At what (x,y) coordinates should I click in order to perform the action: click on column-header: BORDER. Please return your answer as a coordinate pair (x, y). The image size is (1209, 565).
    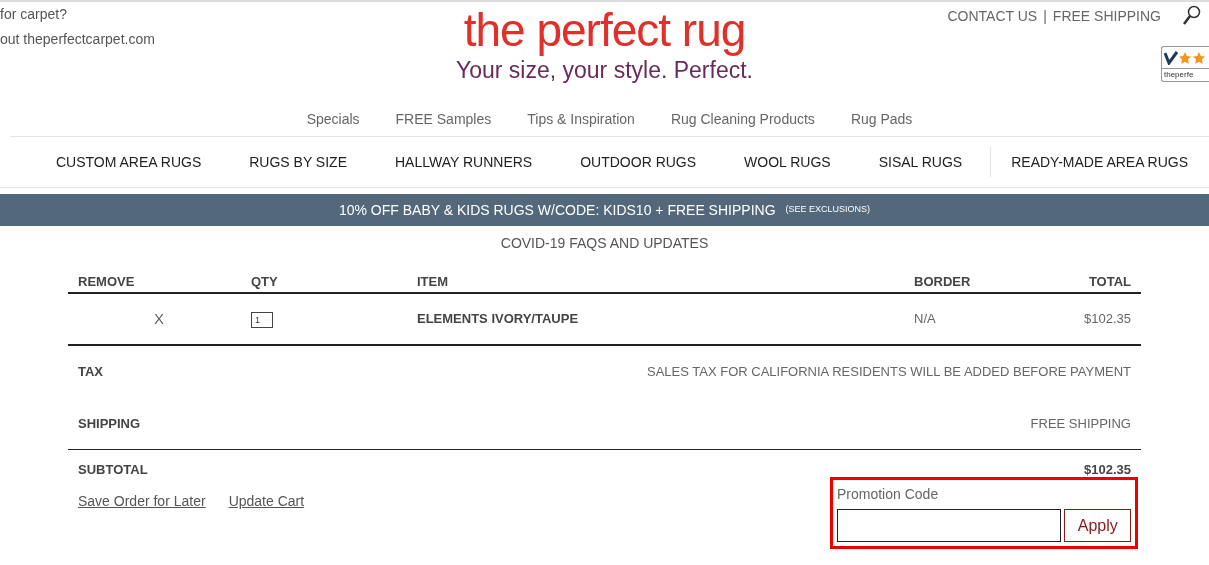
    Looking at the image, I should click on (942, 281).